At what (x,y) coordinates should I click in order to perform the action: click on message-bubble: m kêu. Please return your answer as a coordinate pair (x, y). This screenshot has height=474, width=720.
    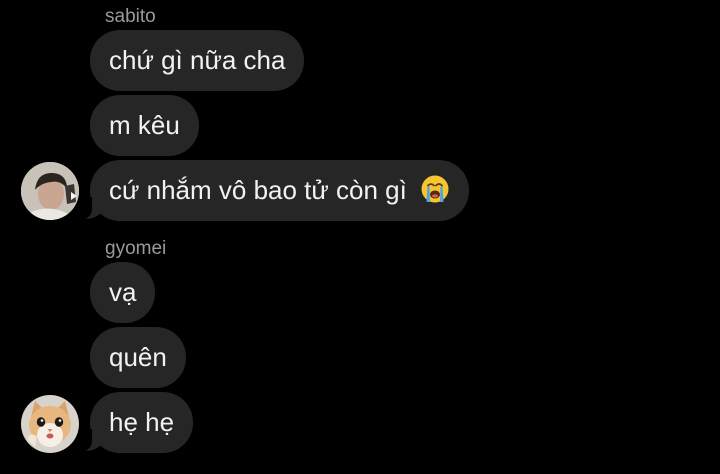
    Looking at the image, I should click on (144, 125).